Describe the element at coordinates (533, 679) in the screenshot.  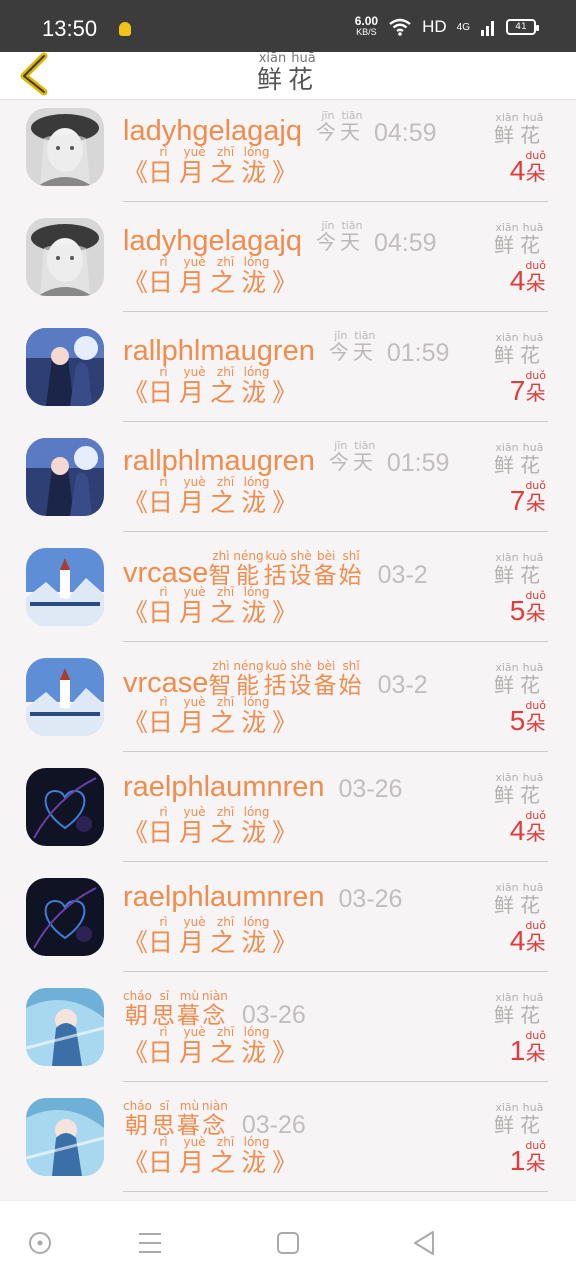
I see `ruby-char: 花huā` at that location.